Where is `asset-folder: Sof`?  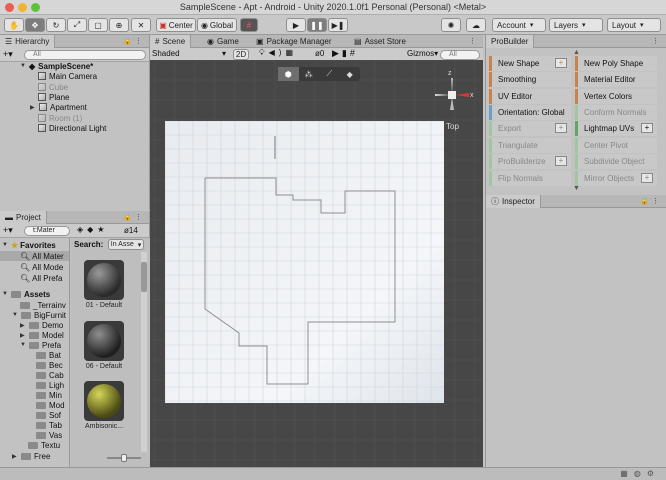 asset-folder: Sof is located at coordinates (48, 415).